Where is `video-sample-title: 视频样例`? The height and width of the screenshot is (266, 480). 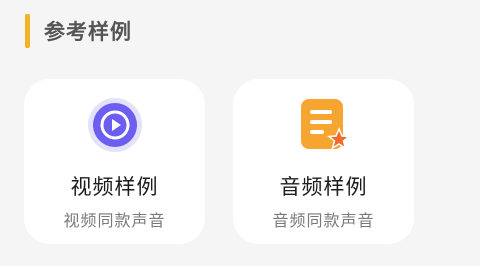
video-sample-title: 视频样例 is located at coordinates (114, 187).